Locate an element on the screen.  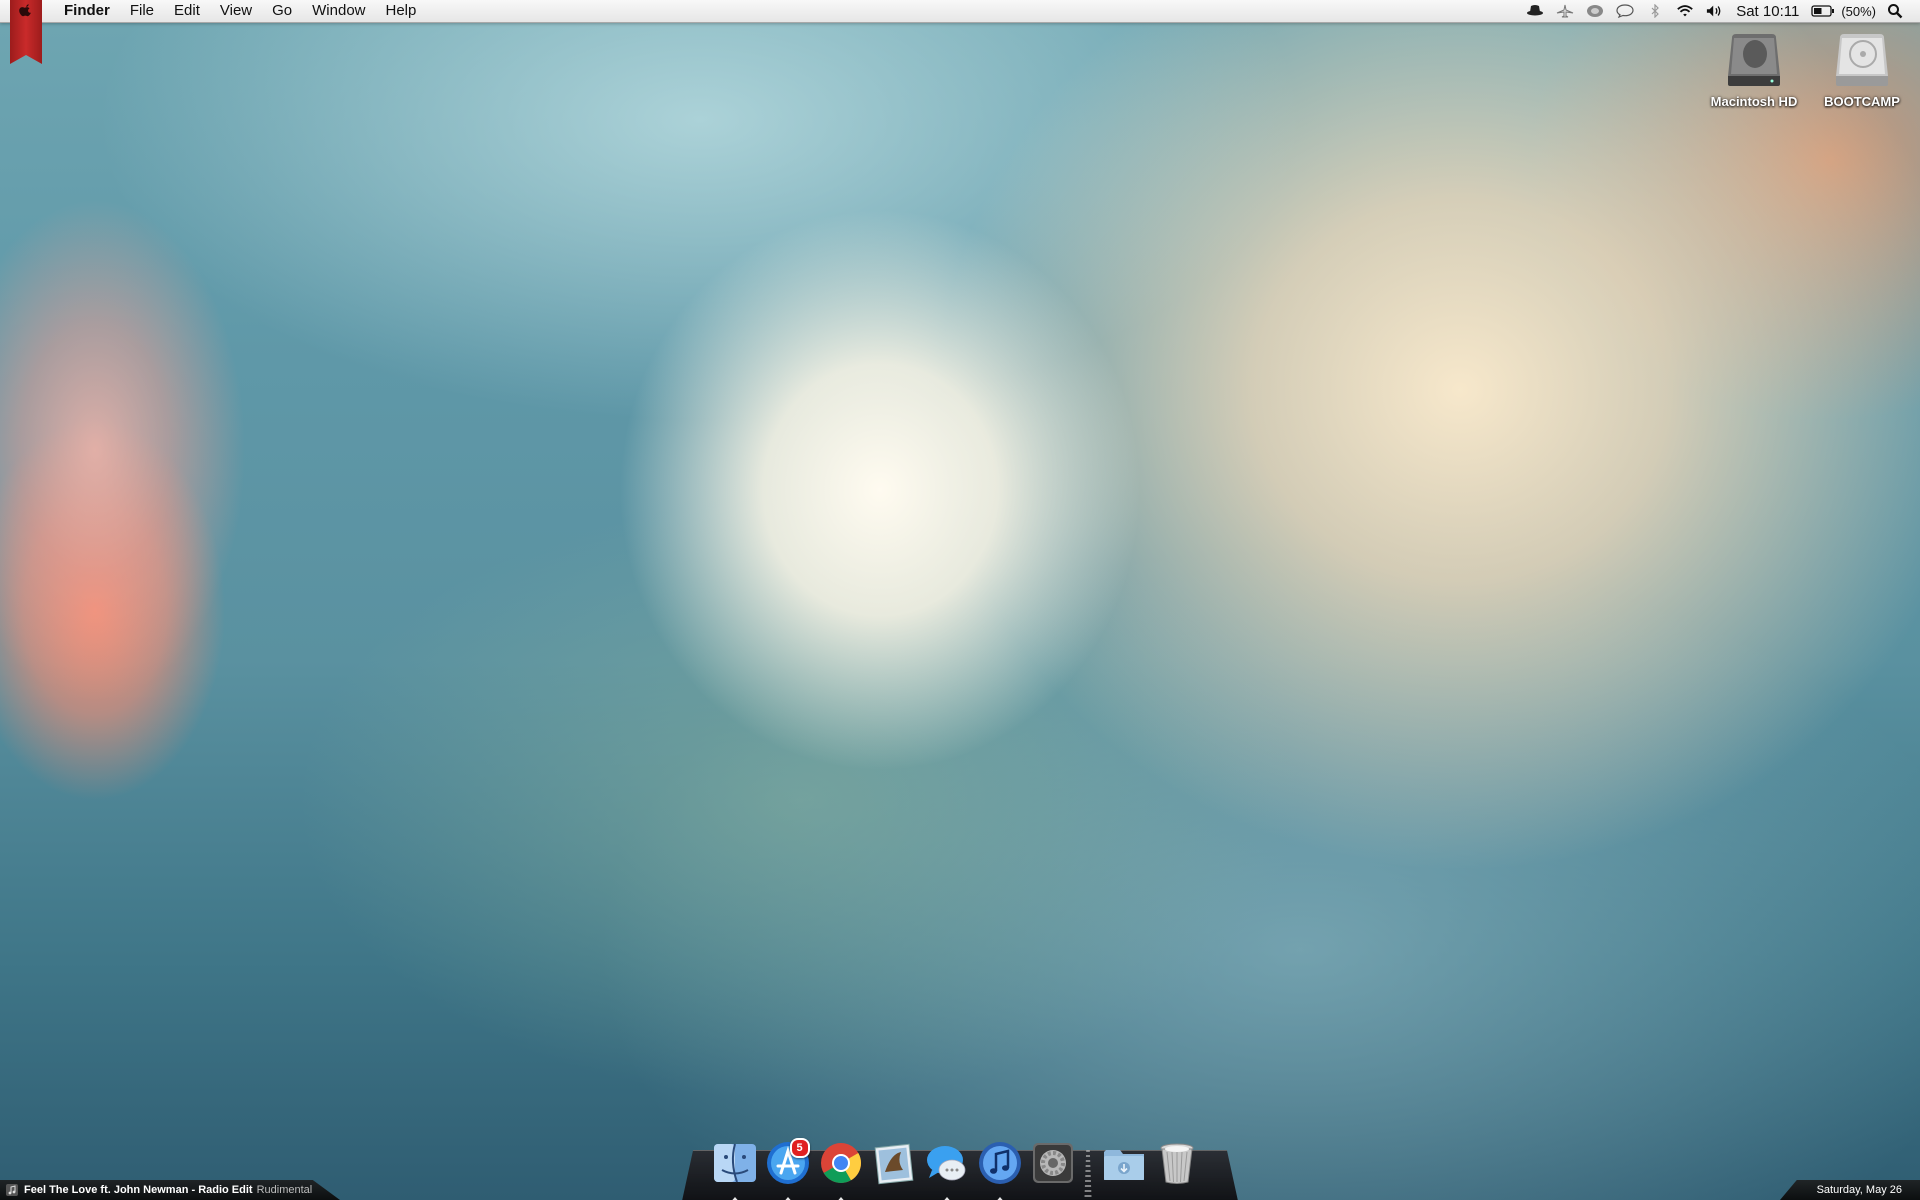
bootcamp-drive-icon is located at coordinates (1862, 60).